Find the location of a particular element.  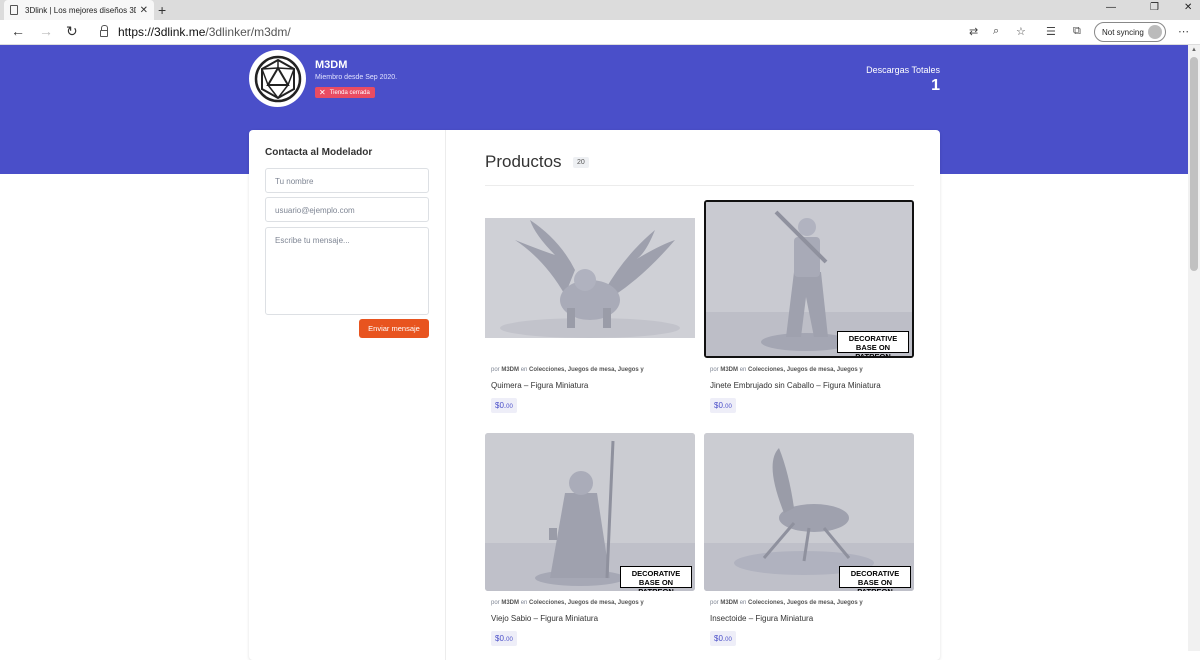

scrollbar: ▲ is located at coordinates (1194, 348).